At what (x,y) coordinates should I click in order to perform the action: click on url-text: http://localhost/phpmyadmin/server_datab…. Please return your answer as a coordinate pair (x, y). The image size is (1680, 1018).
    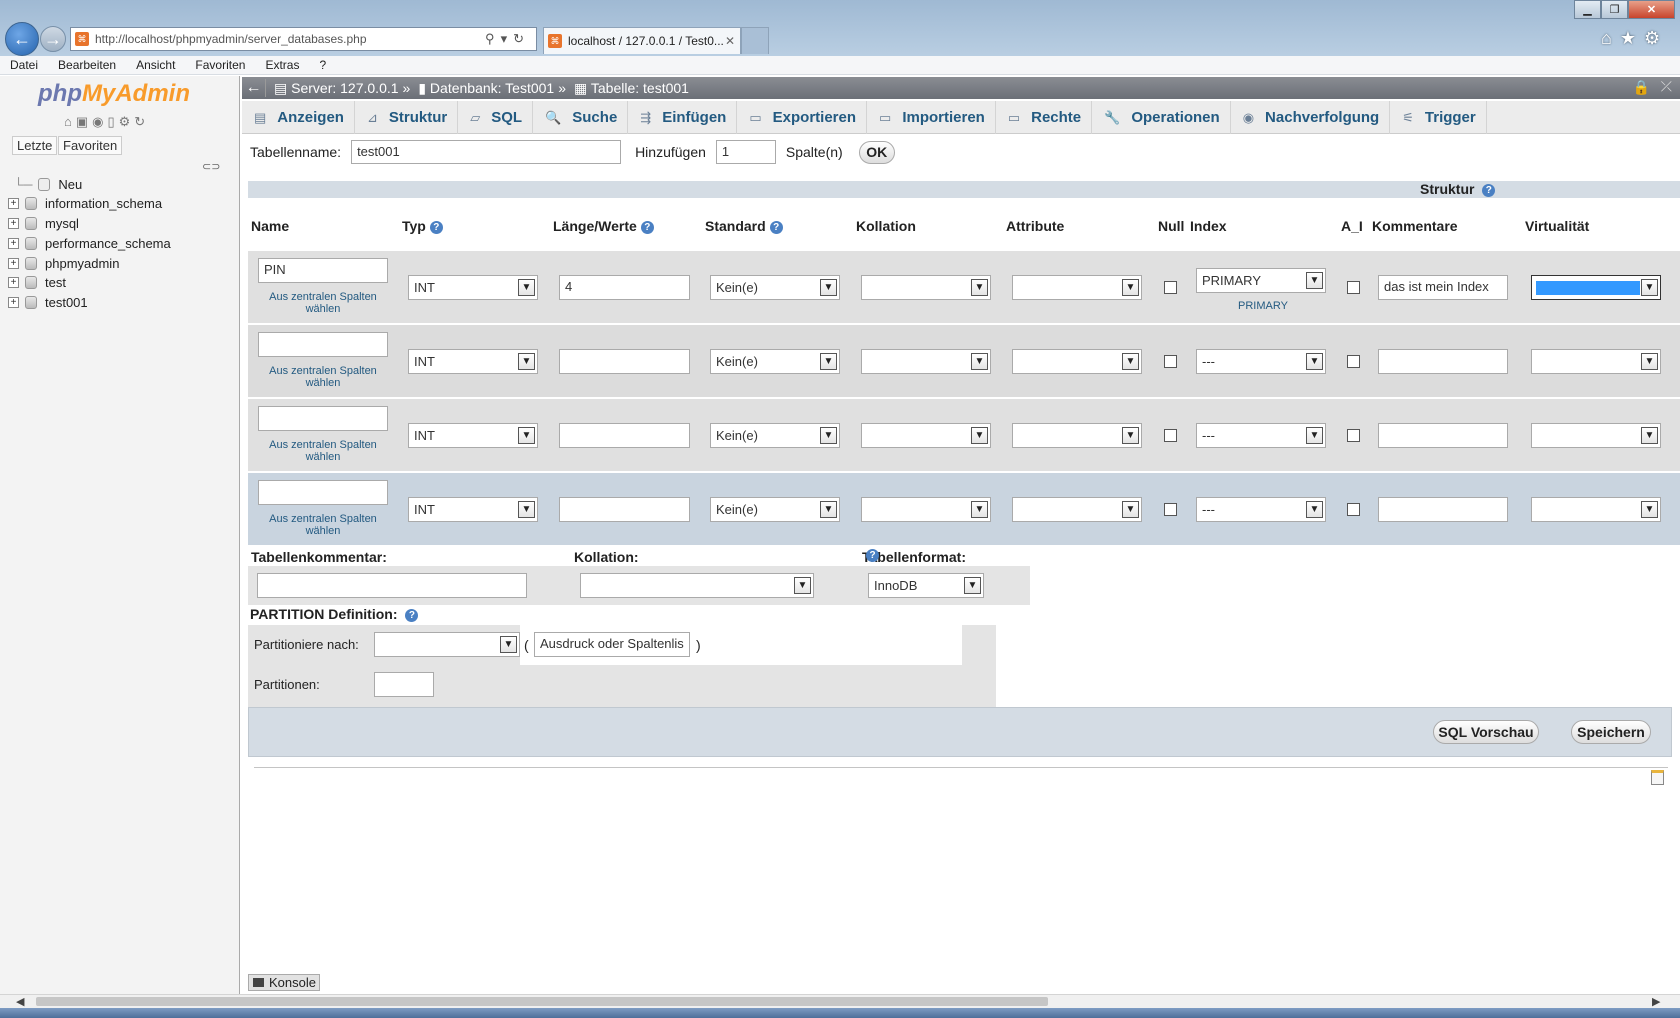
    Looking at the image, I should click on (290, 39).